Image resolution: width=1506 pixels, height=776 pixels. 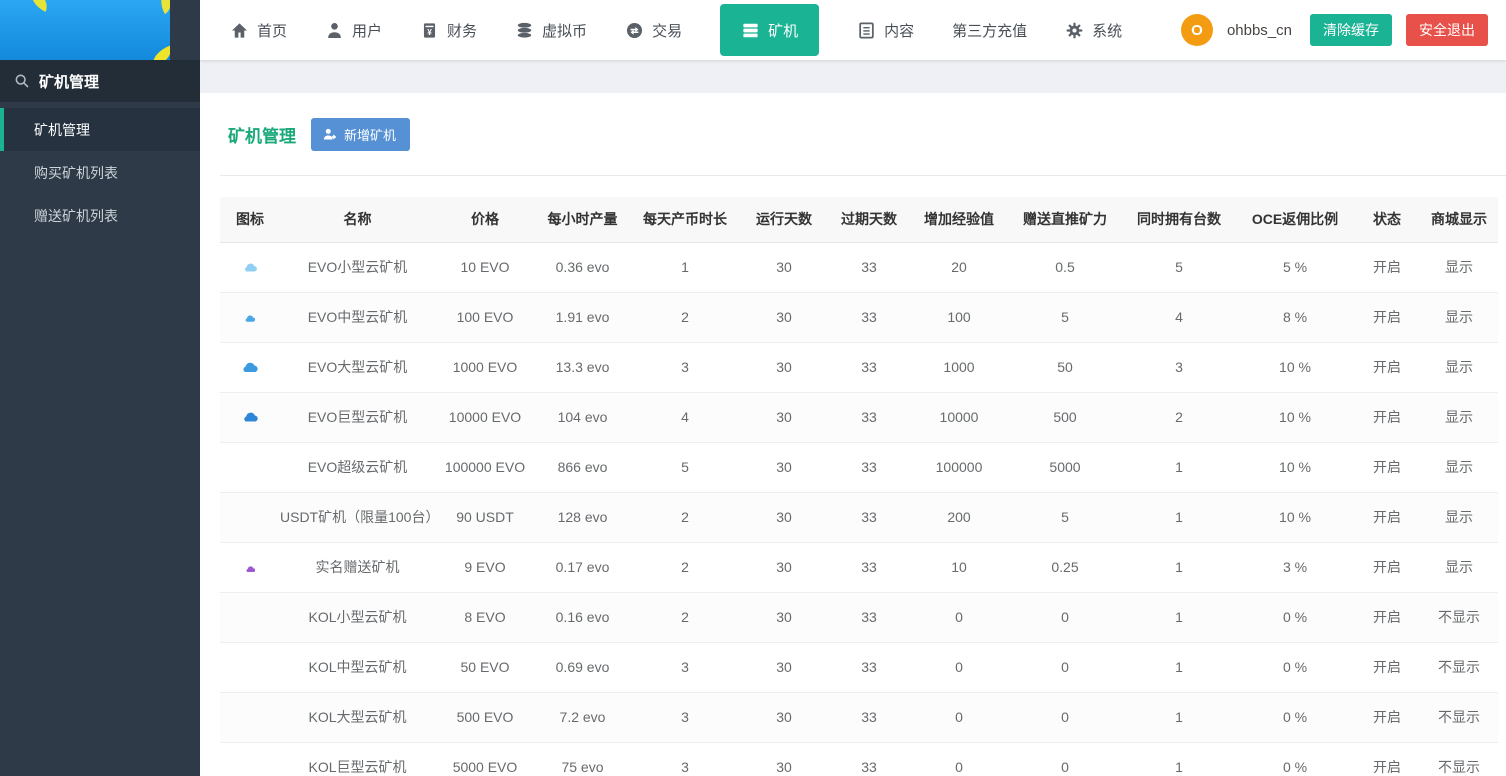 What do you see at coordinates (1447, 30) in the screenshot?
I see `logout-button: 安全退出` at bounding box center [1447, 30].